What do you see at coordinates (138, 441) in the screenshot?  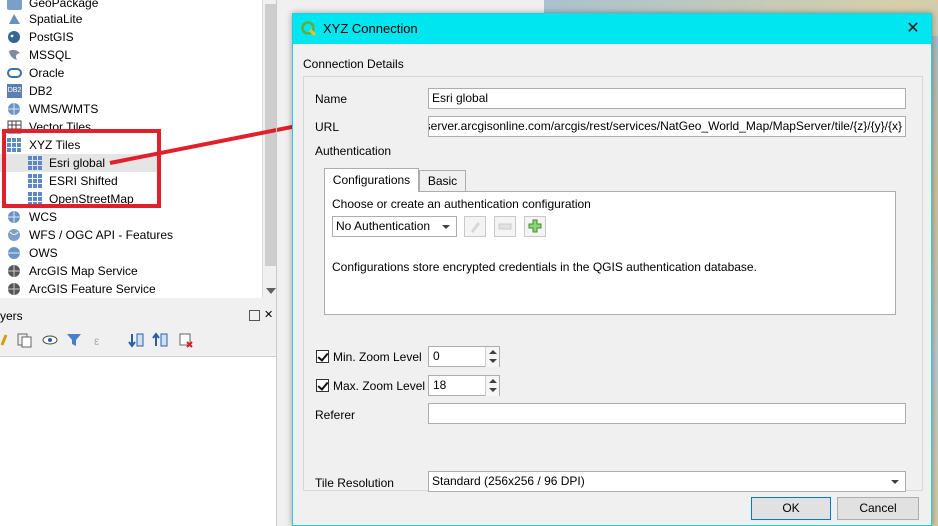 I see `layers-list` at bounding box center [138, 441].